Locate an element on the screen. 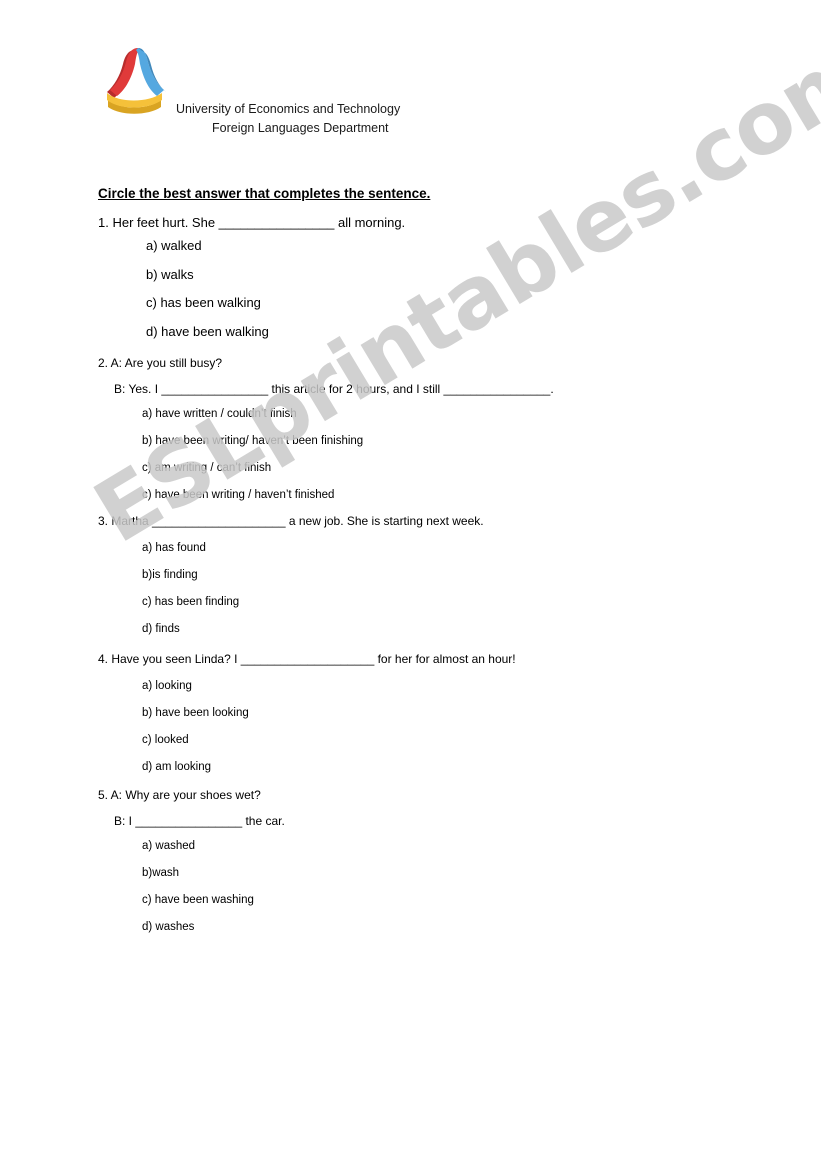 The width and height of the screenshot is (821, 1169). option-c: c) looked is located at coordinates (307, 740).